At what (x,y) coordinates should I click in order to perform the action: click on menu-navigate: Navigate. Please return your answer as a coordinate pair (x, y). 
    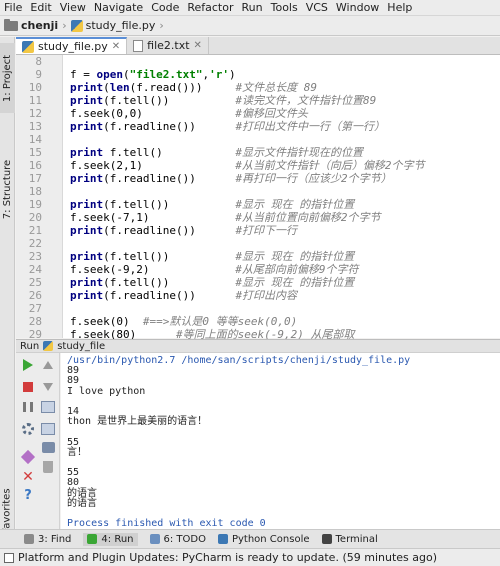
    Looking at the image, I should click on (118, 8).